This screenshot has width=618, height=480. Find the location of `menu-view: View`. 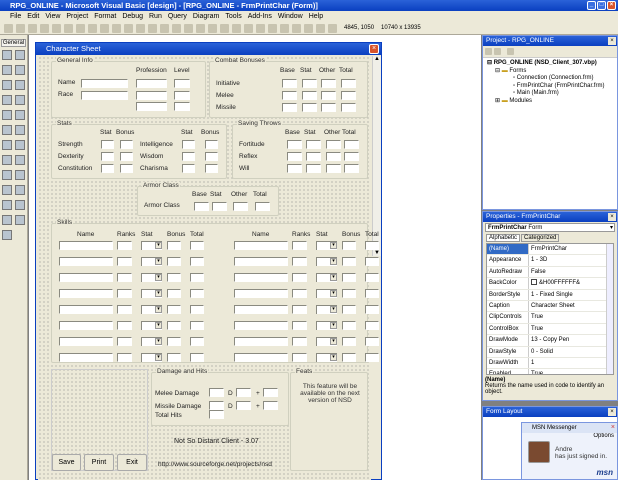

menu-view: View is located at coordinates (52, 16).